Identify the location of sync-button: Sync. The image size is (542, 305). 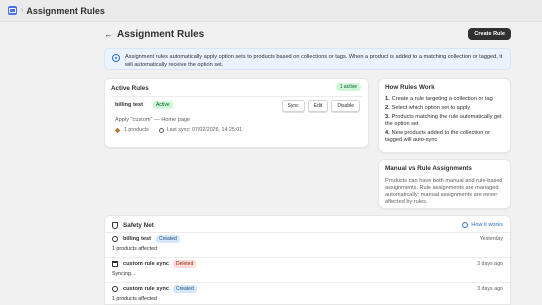
(293, 106).